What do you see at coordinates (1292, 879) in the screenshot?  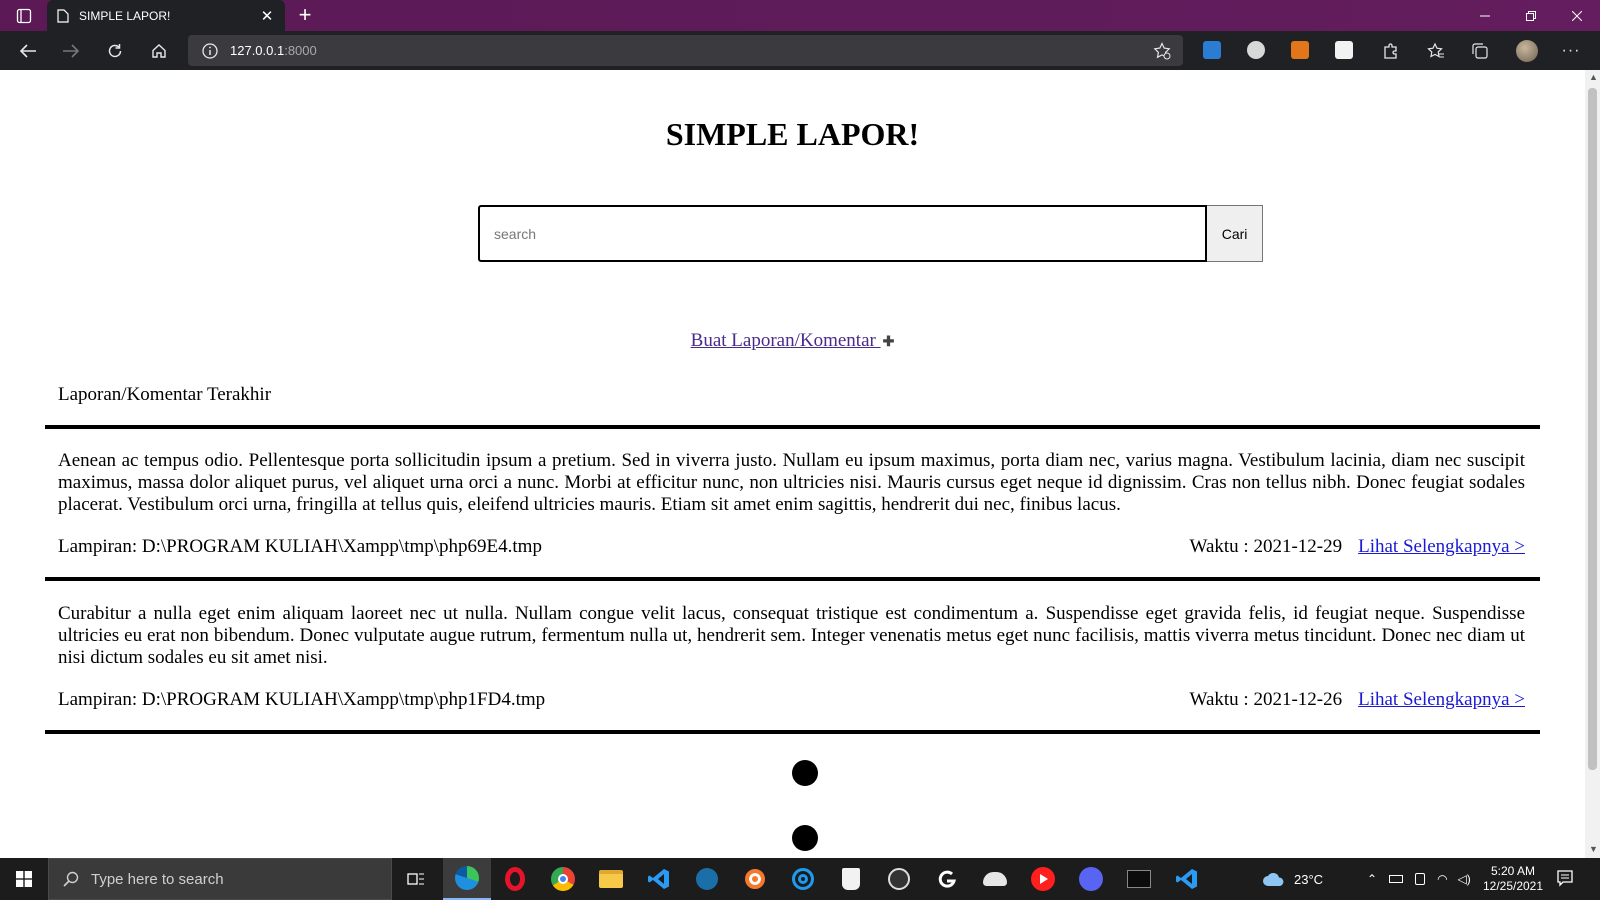 I see `weather-widget: 23°C` at bounding box center [1292, 879].